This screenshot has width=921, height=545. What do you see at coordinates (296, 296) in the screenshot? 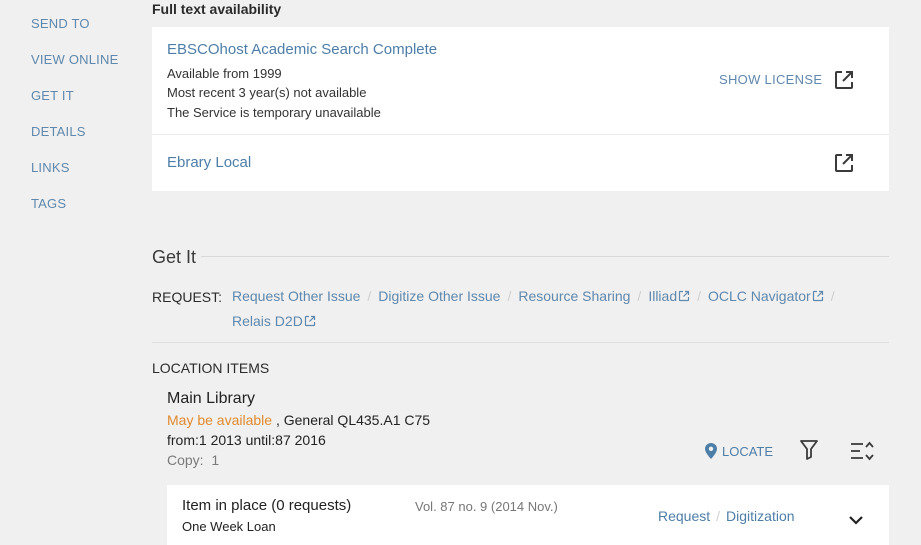
I see `request-other-issue-link: Request Other Issue` at bounding box center [296, 296].